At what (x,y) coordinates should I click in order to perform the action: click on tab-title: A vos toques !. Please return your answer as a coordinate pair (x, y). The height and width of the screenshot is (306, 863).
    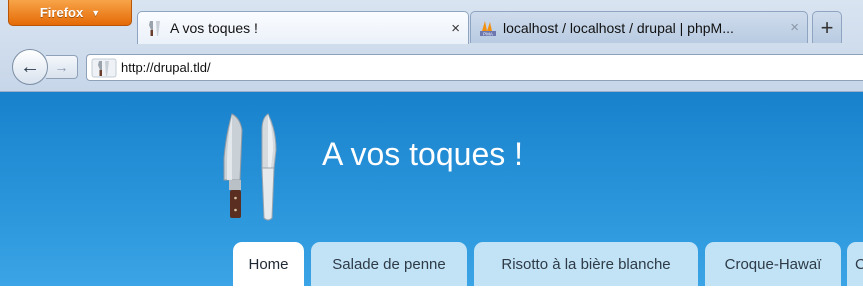
    Looking at the image, I should click on (214, 28).